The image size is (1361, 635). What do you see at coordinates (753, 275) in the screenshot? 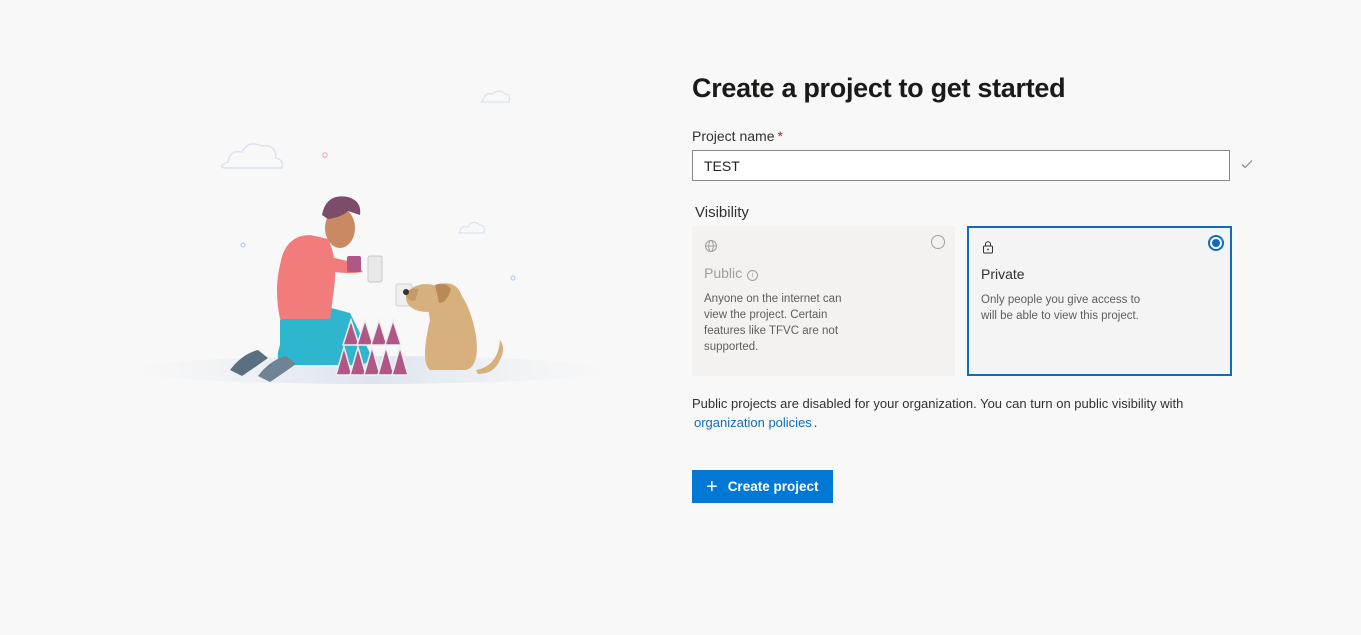
I see `info-icon: i` at bounding box center [753, 275].